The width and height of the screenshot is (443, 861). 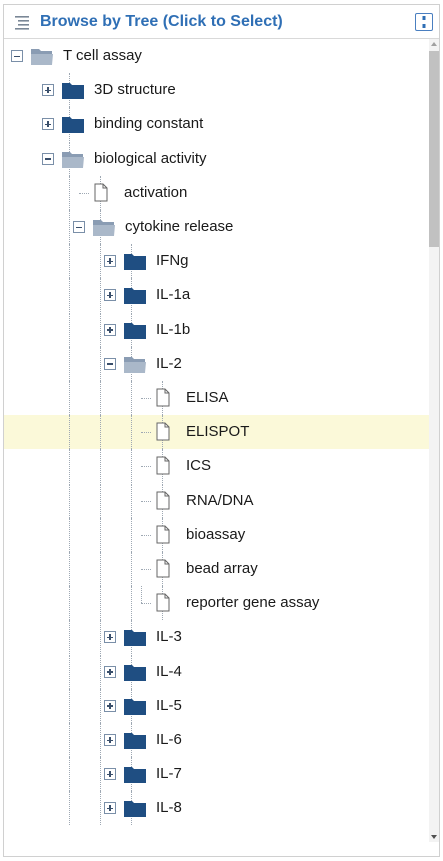 I want to click on scroll-up-arrow-icon, so click(x=434, y=44).